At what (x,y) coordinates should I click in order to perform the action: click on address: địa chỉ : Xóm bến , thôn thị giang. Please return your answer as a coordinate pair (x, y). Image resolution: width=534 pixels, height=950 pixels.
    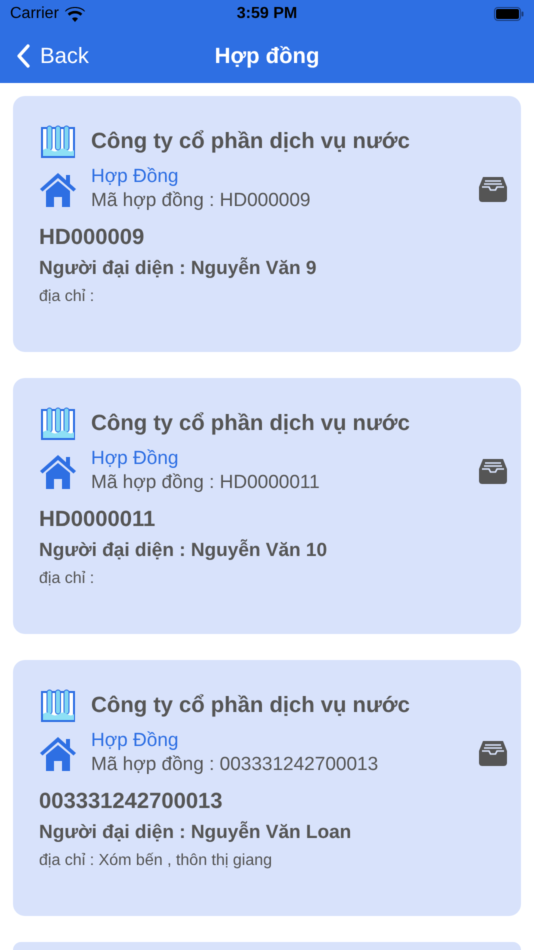
    Looking at the image, I should click on (155, 861).